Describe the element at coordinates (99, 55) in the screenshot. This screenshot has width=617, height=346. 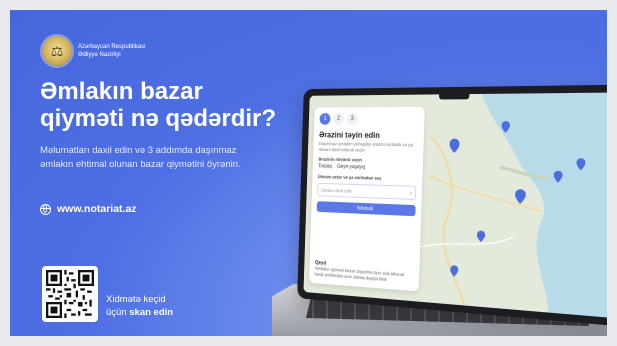
I see `ministry-name-line2: Ədliyyə Nazirliyi` at that location.